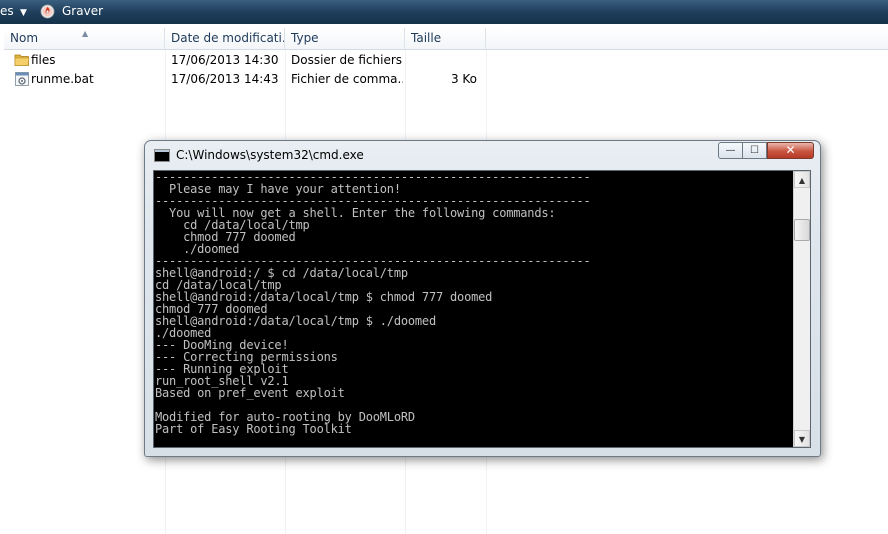 The width and height of the screenshot is (888, 534). I want to click on cmd-titlebar: C:\Windows\system32\cmd.exe — ☐ ✕, so click(482, 155).